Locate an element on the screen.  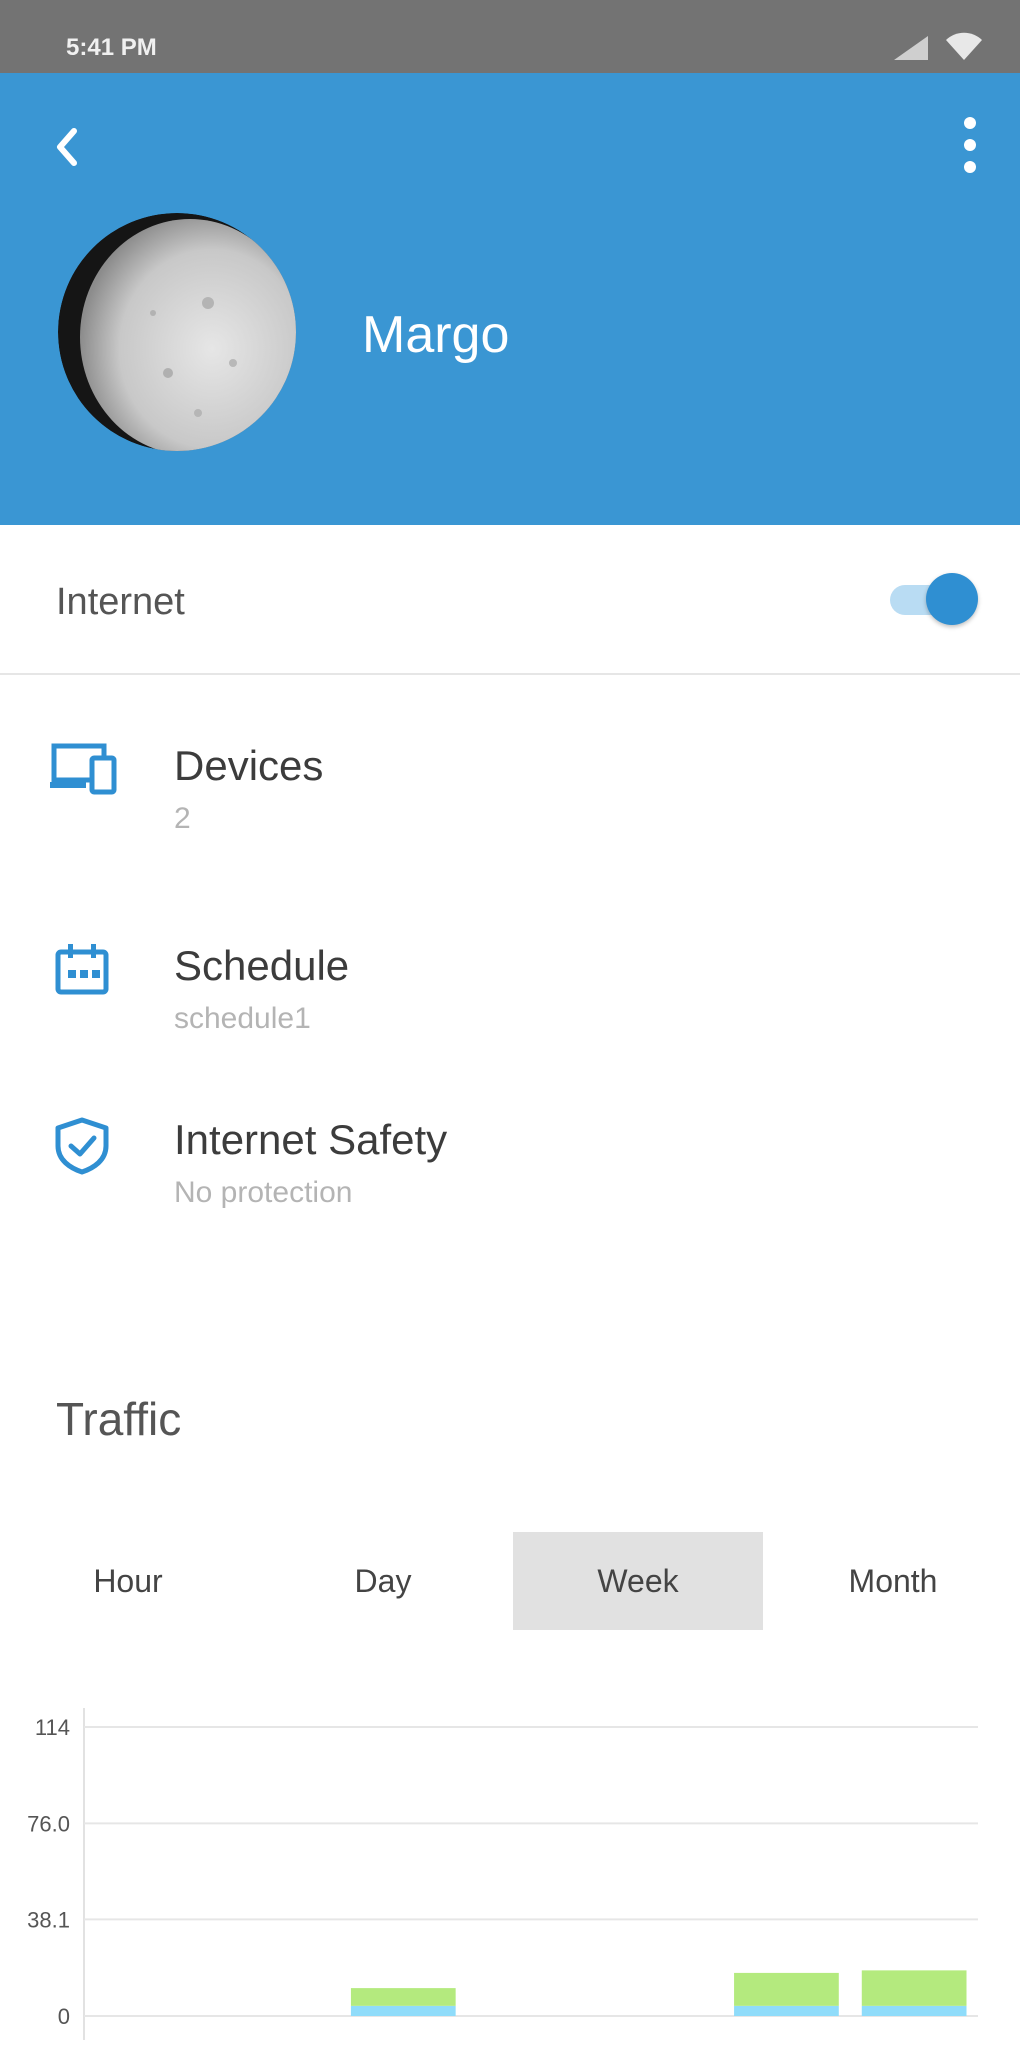
tab-month: Month is located at coordinates (893, 1581).